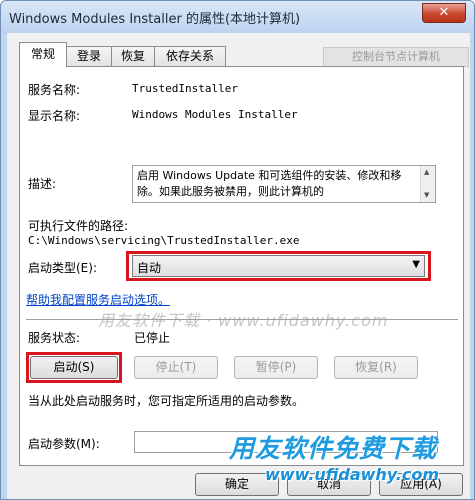  What do you see at coordinates (427, 184) in the screenshot?
I see `description-scrollbar: ▲ ▼` at bounding box center [427, 184].